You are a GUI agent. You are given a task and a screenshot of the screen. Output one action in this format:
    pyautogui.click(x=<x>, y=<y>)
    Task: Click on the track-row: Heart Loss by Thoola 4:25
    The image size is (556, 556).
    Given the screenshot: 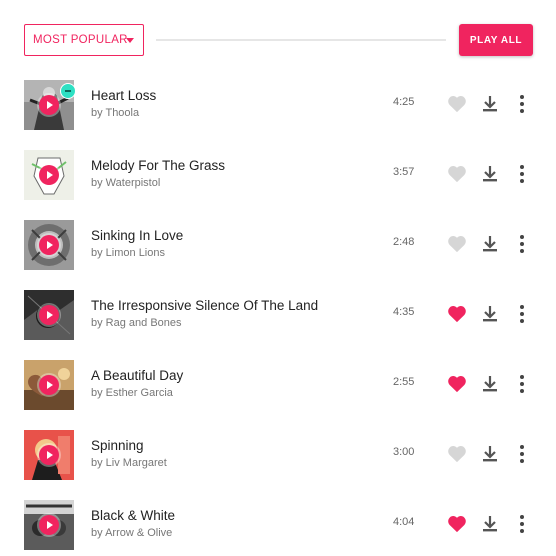 What is the action you would take?
    pyautogui.click(x=278, y=103)
    